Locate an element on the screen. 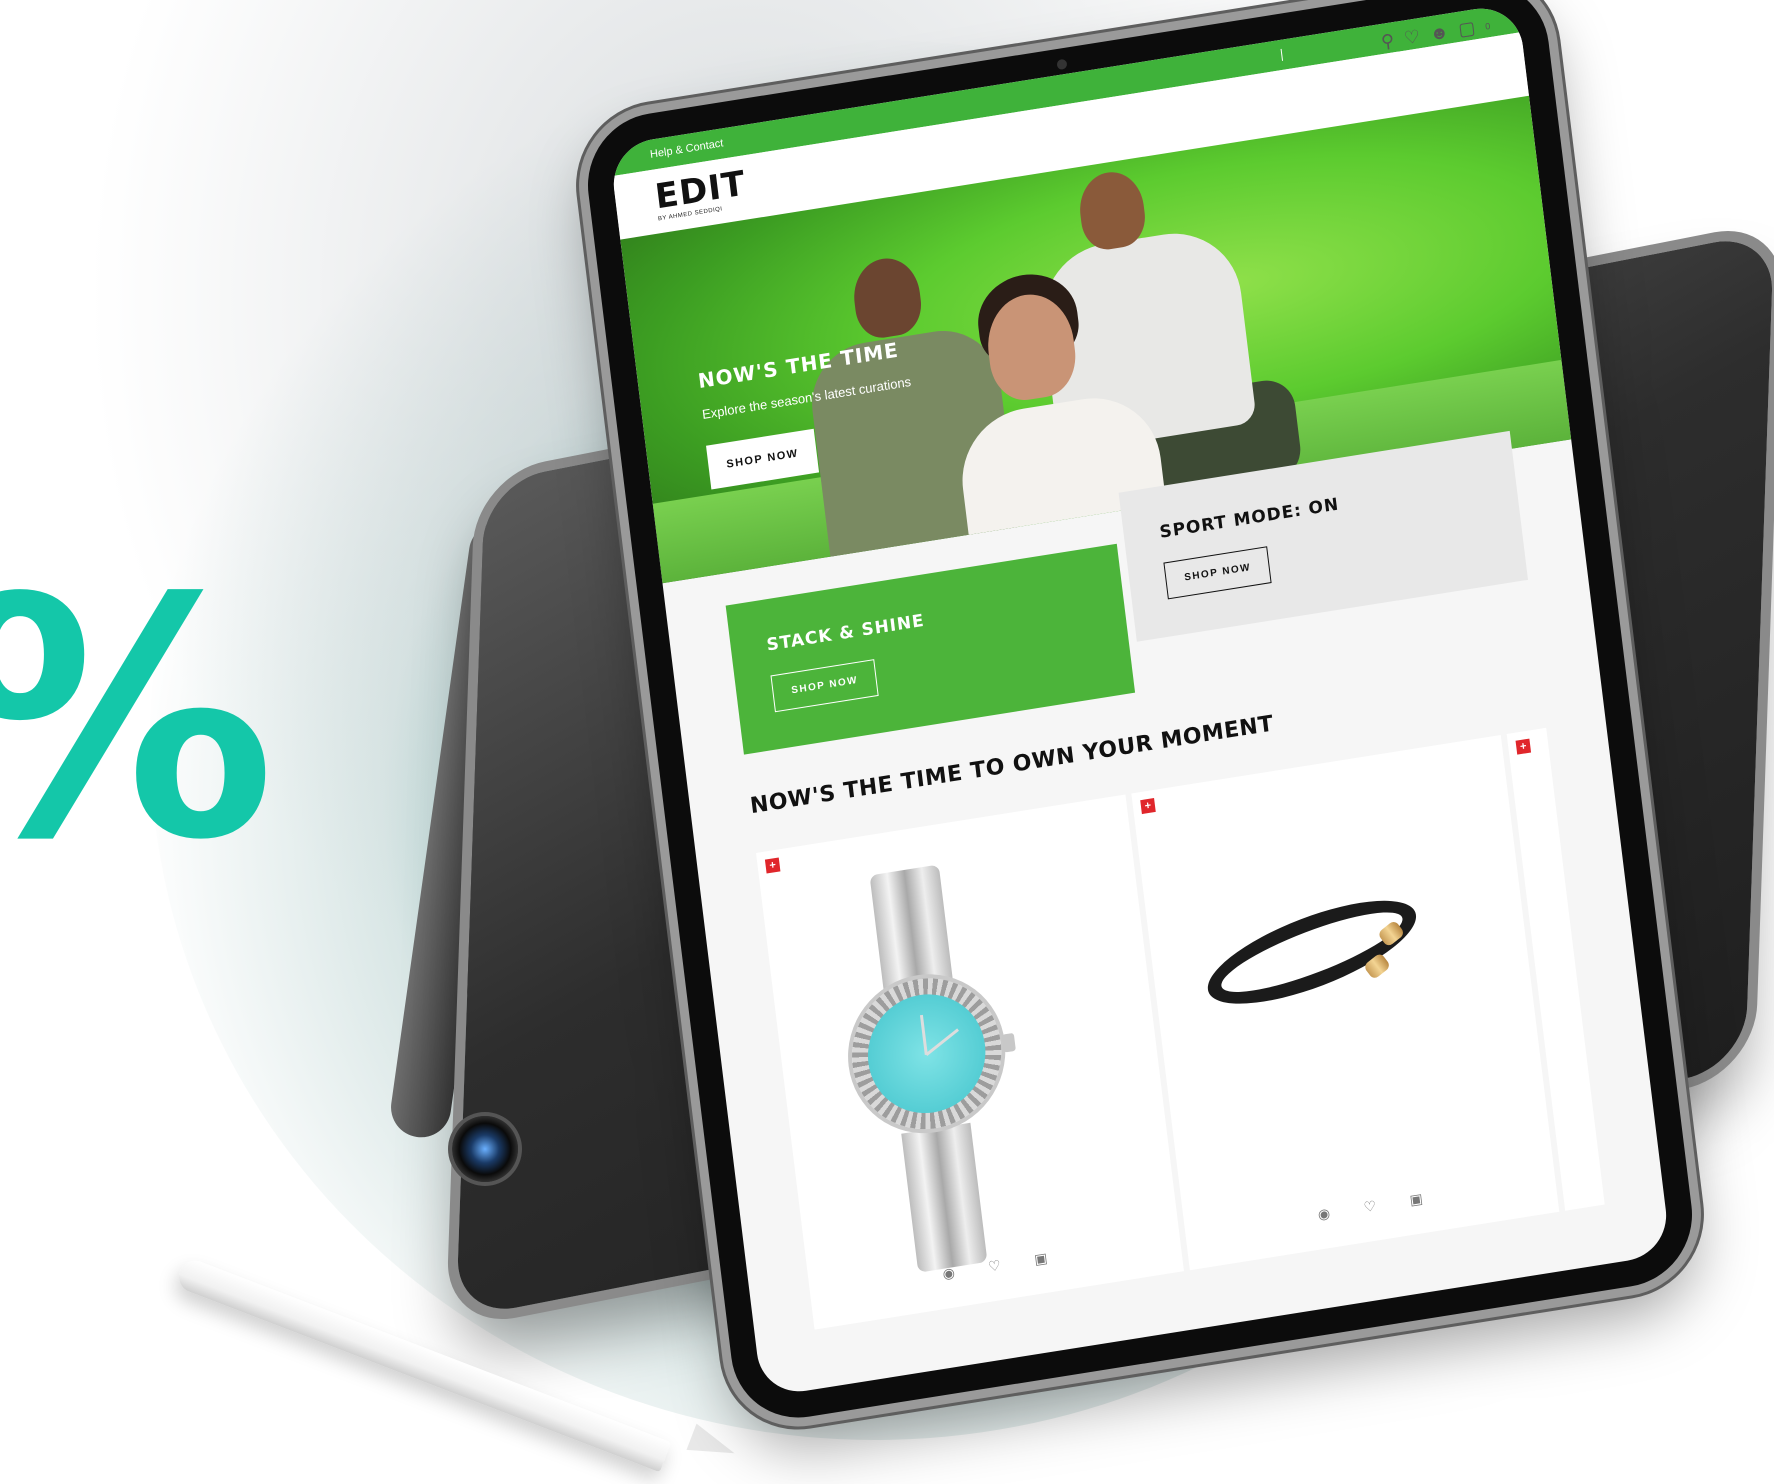  user-icon: ☻ is located at coordinates (1439, 34).